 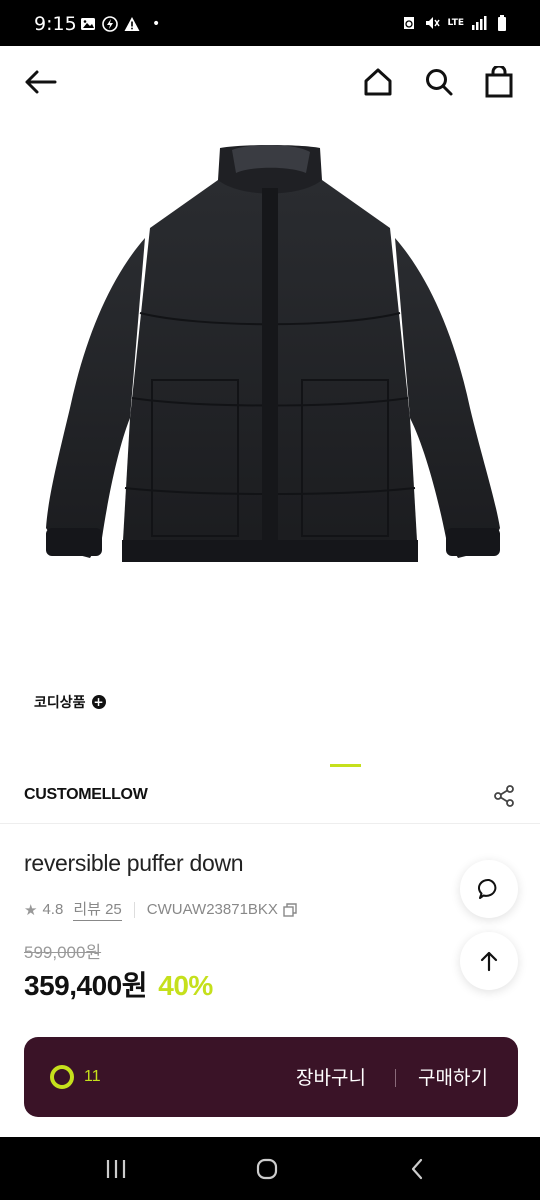 I want to click on home-icon, so click(x=378, y=82).